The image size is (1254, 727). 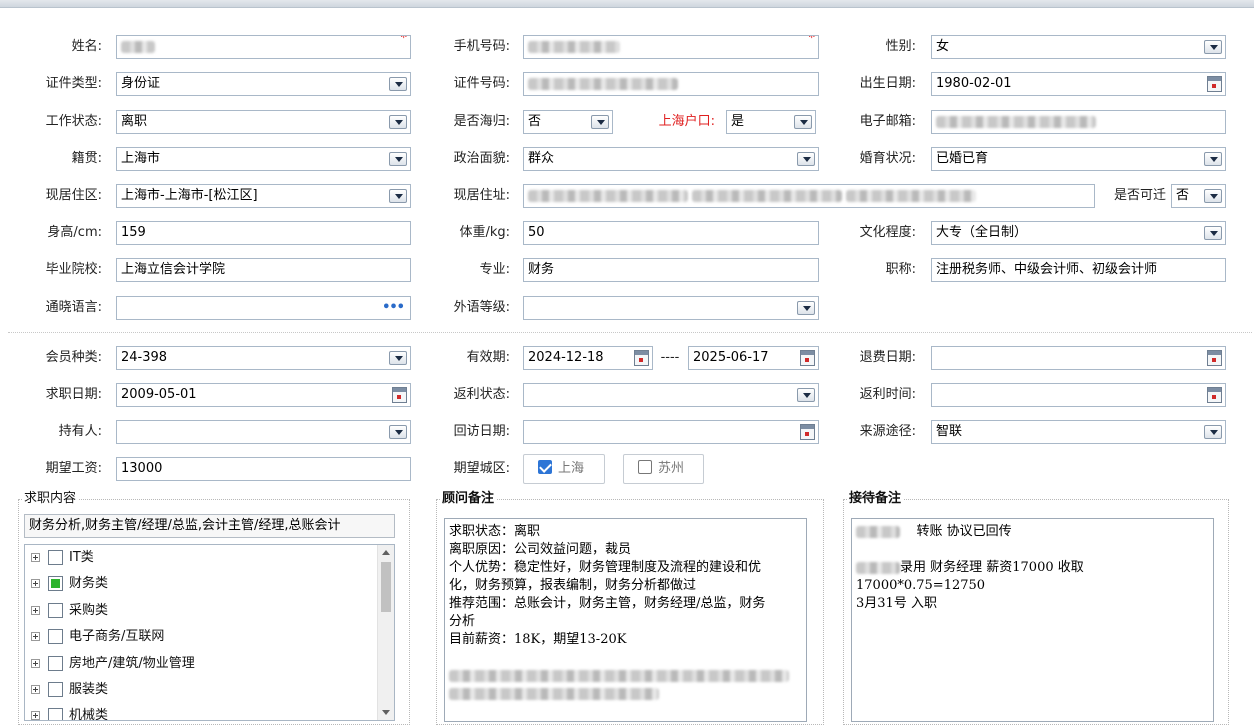 I want to click on revisit-date-field, so click(x=671, y=432).